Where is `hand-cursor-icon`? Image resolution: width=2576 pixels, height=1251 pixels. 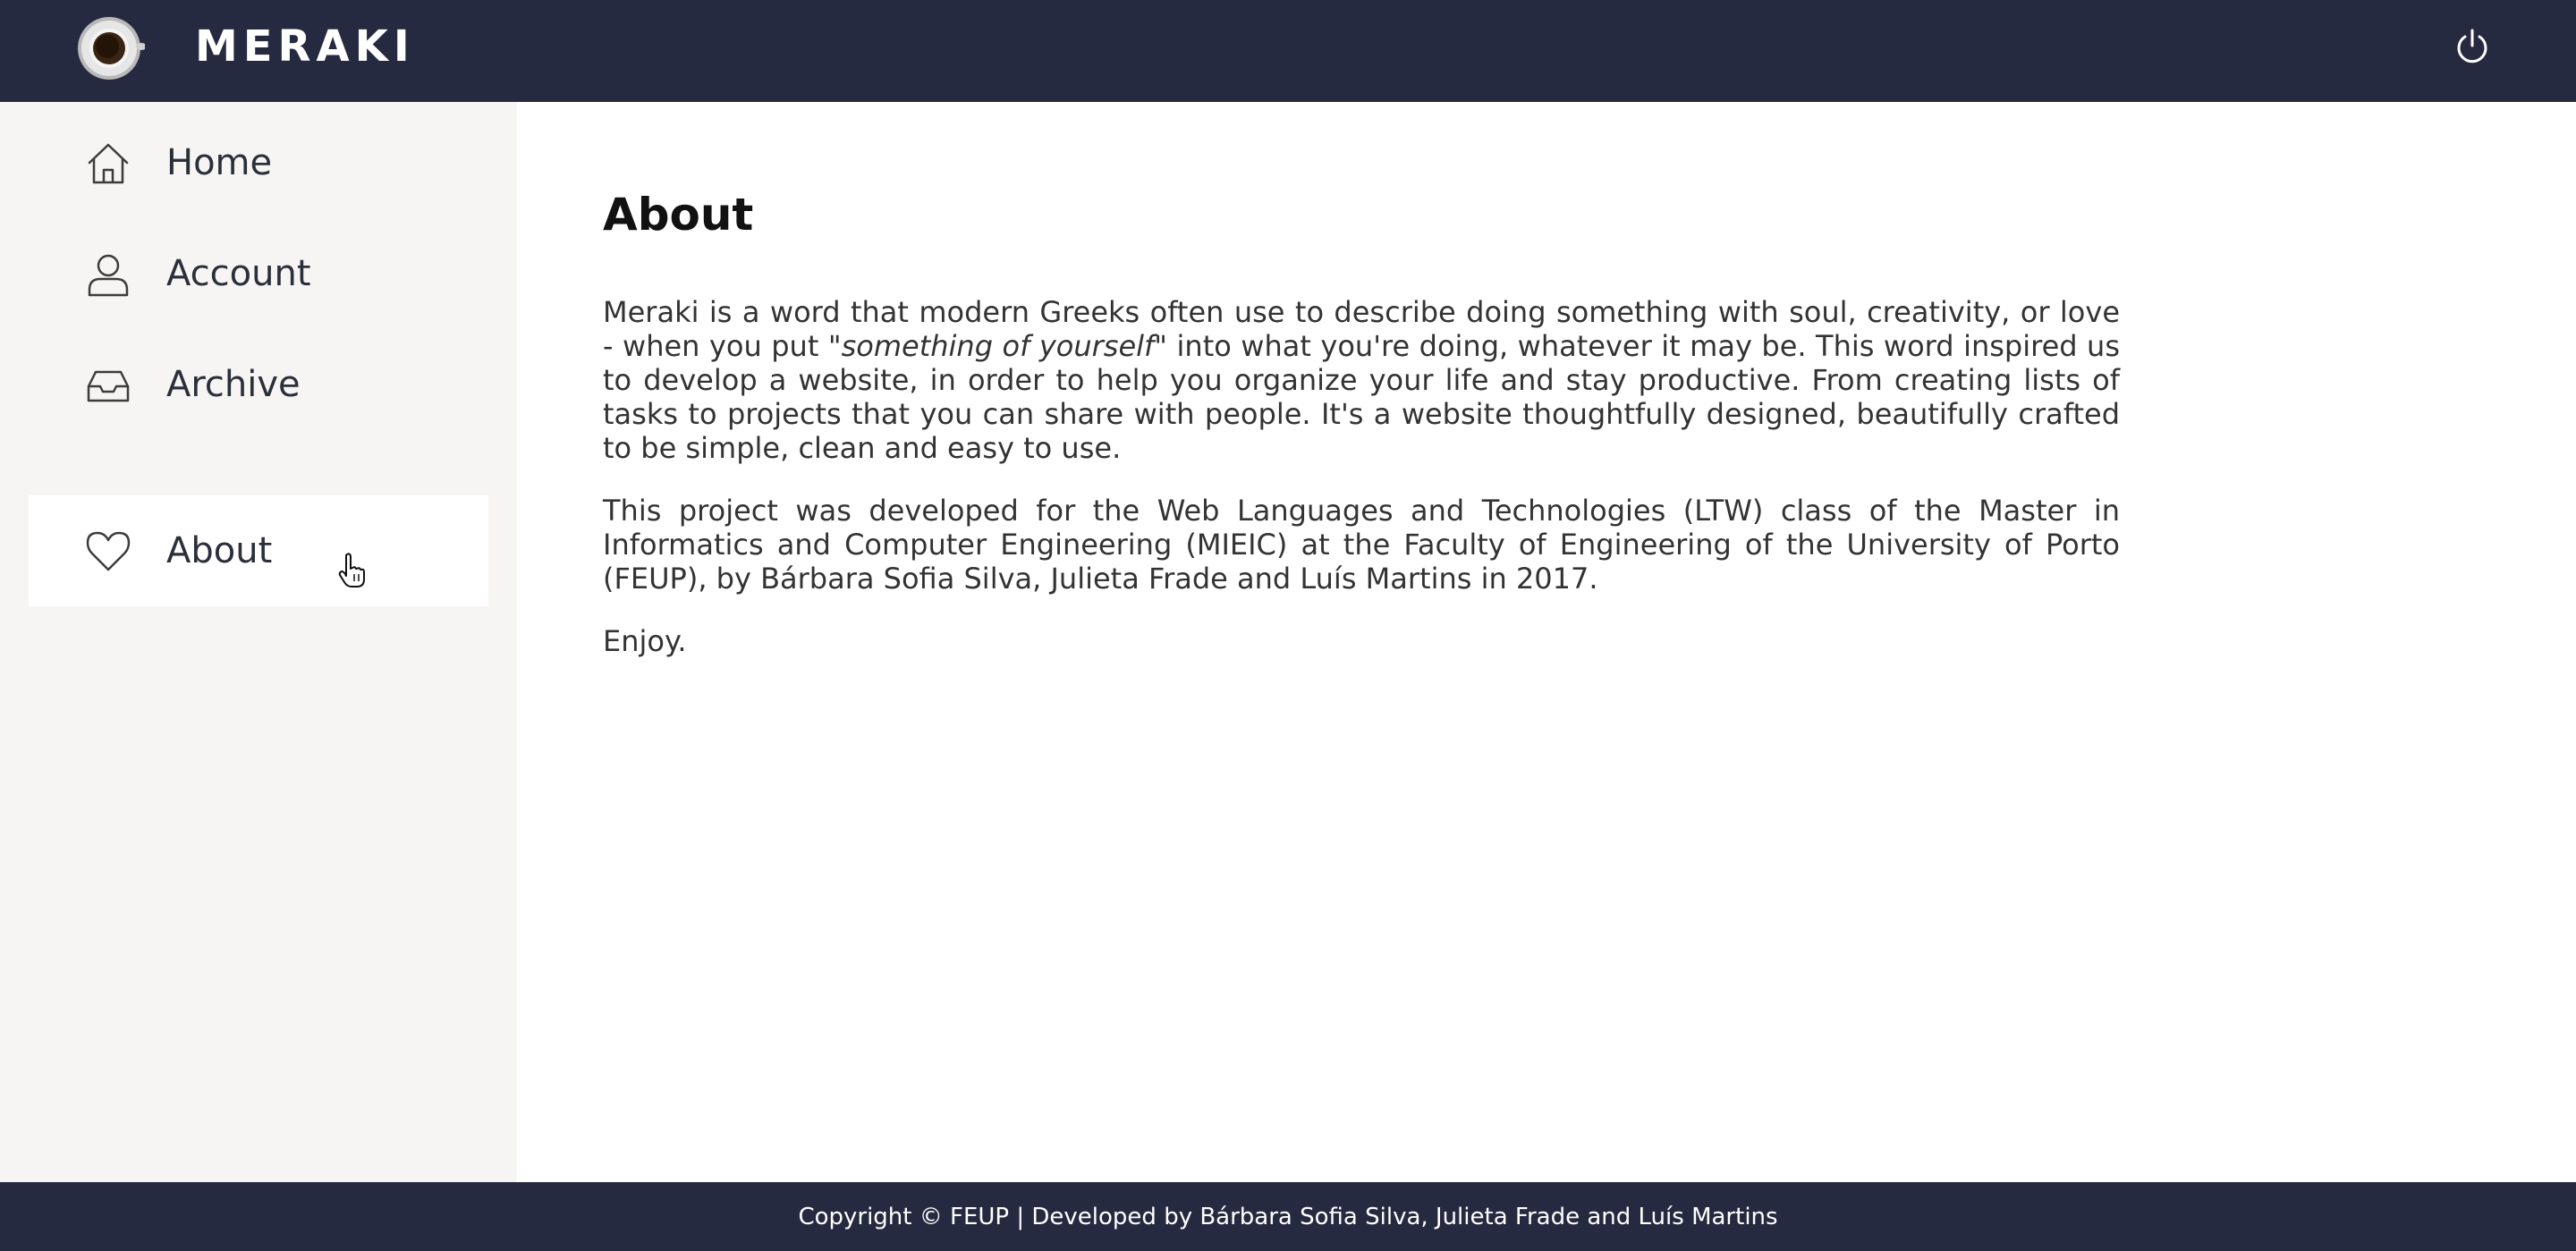
hand-cursor-icon is located at coordinates (351, 570).